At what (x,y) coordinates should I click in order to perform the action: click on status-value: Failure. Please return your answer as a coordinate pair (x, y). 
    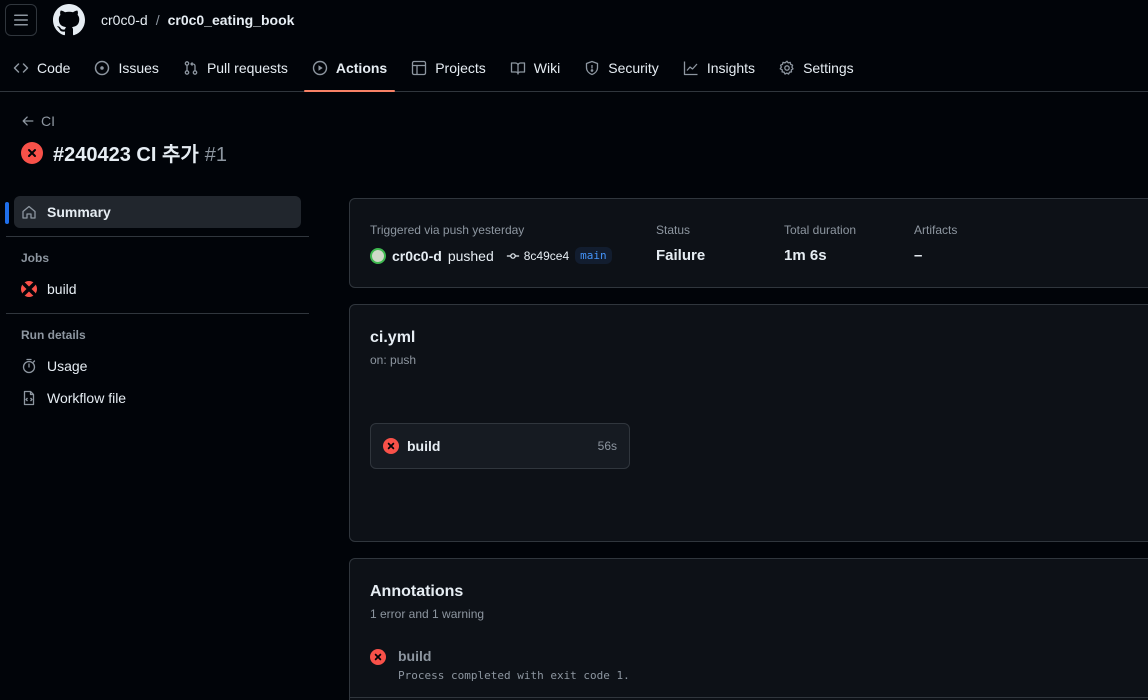
    Looking at the image, I should click on (681, 255).